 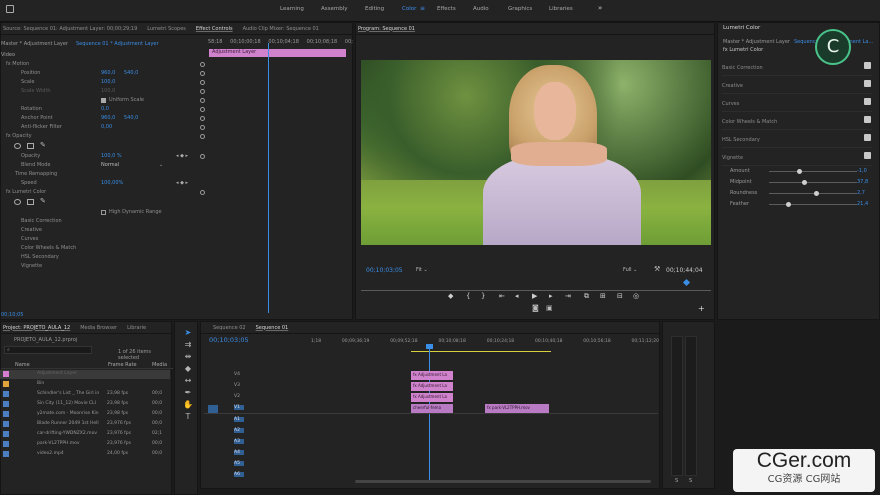 I want to click on list-item: Sin City (11_12) Movie CLI 23,98 fps 00;0, so click(x=85, y=404).